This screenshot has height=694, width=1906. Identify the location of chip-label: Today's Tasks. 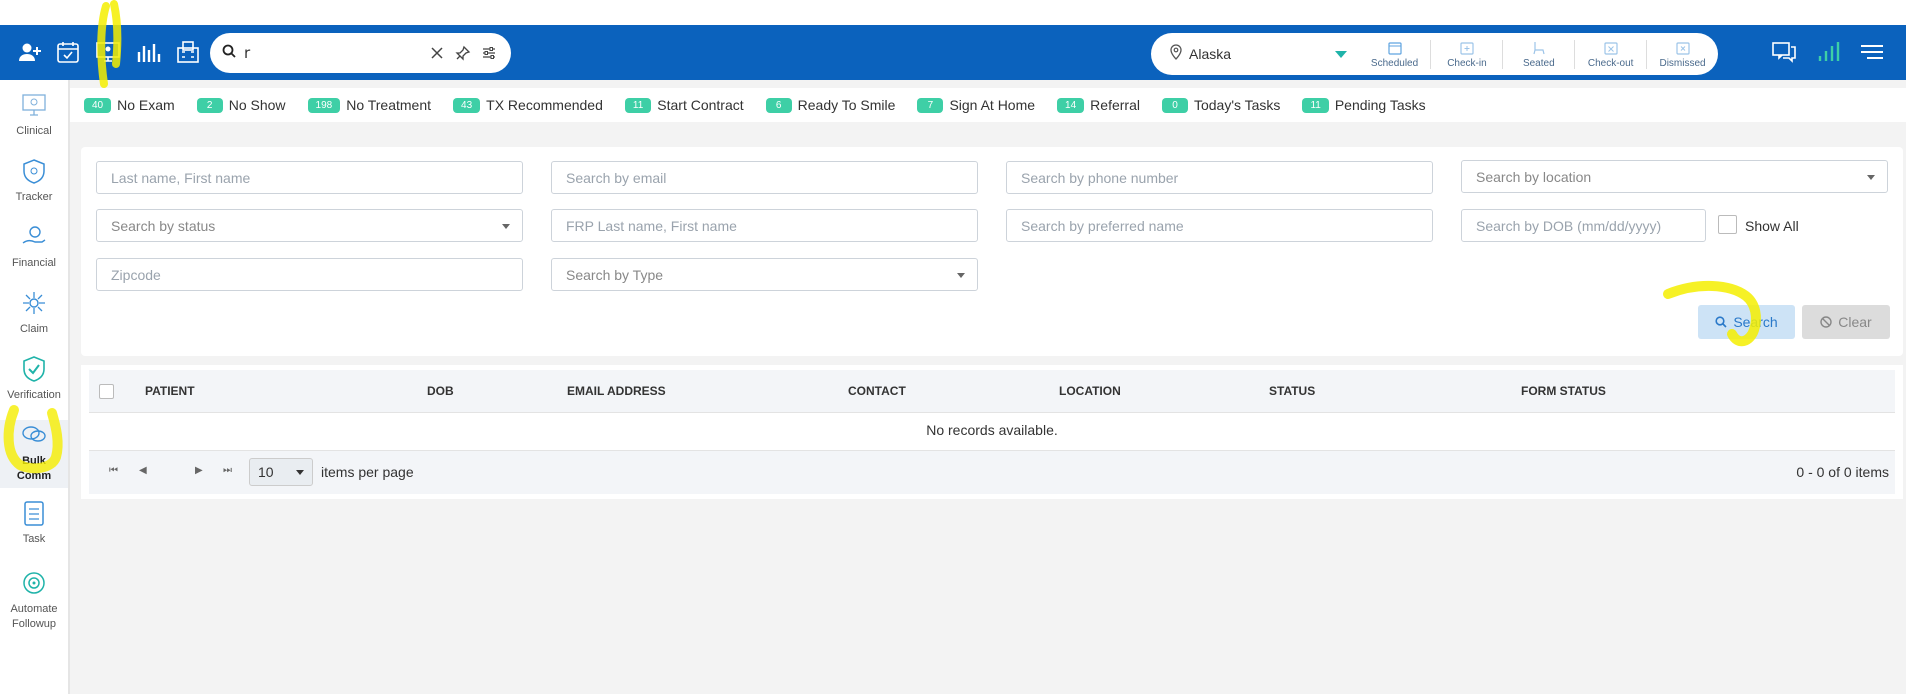
(1237, 105).